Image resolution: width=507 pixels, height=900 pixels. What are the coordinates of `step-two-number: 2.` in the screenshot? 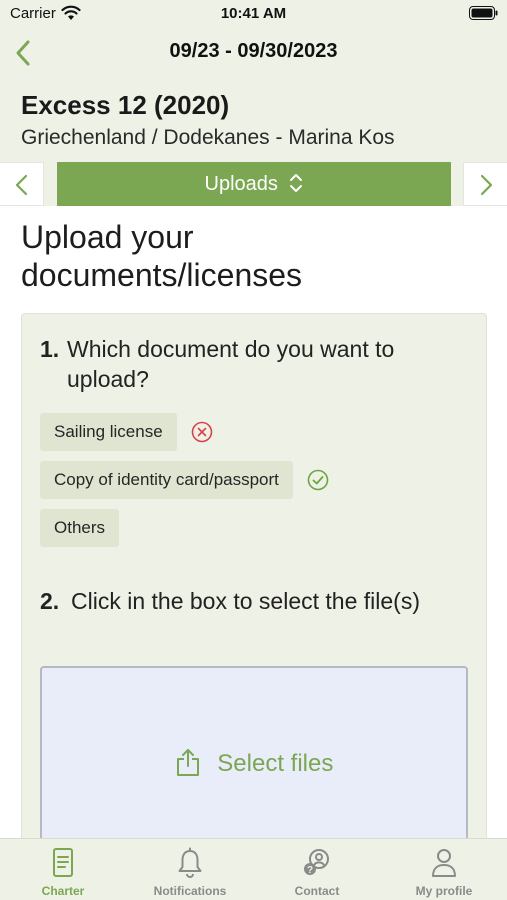 It's located at (50, 601).